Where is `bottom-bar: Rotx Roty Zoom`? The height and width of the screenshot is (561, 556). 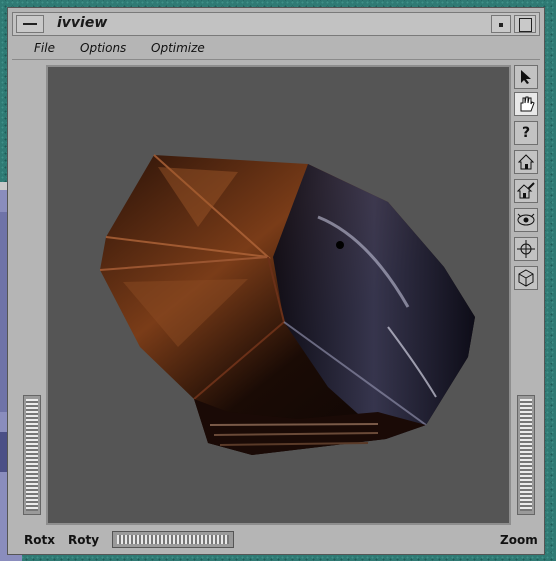
bottom-bar: Rotx Roty Zoom is located at coordinates (276, 540).